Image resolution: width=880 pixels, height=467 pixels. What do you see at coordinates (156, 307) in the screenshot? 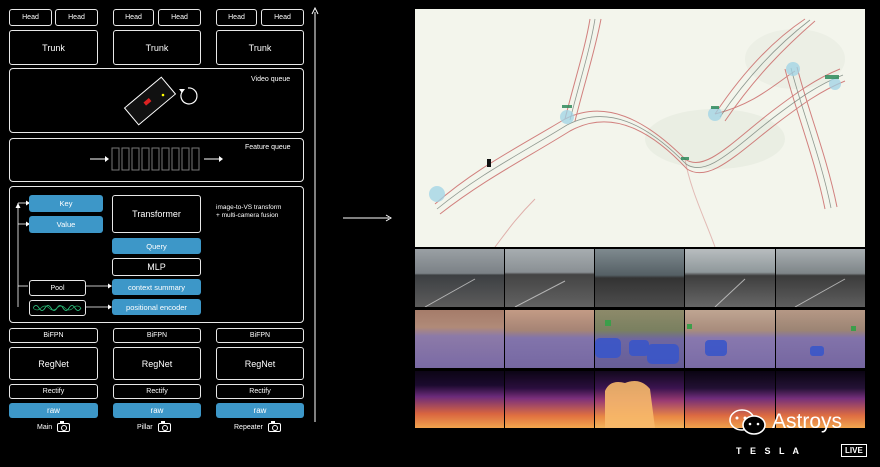
I see `positional-encoder-box: positional encoder` at bounding box center [156, 307].